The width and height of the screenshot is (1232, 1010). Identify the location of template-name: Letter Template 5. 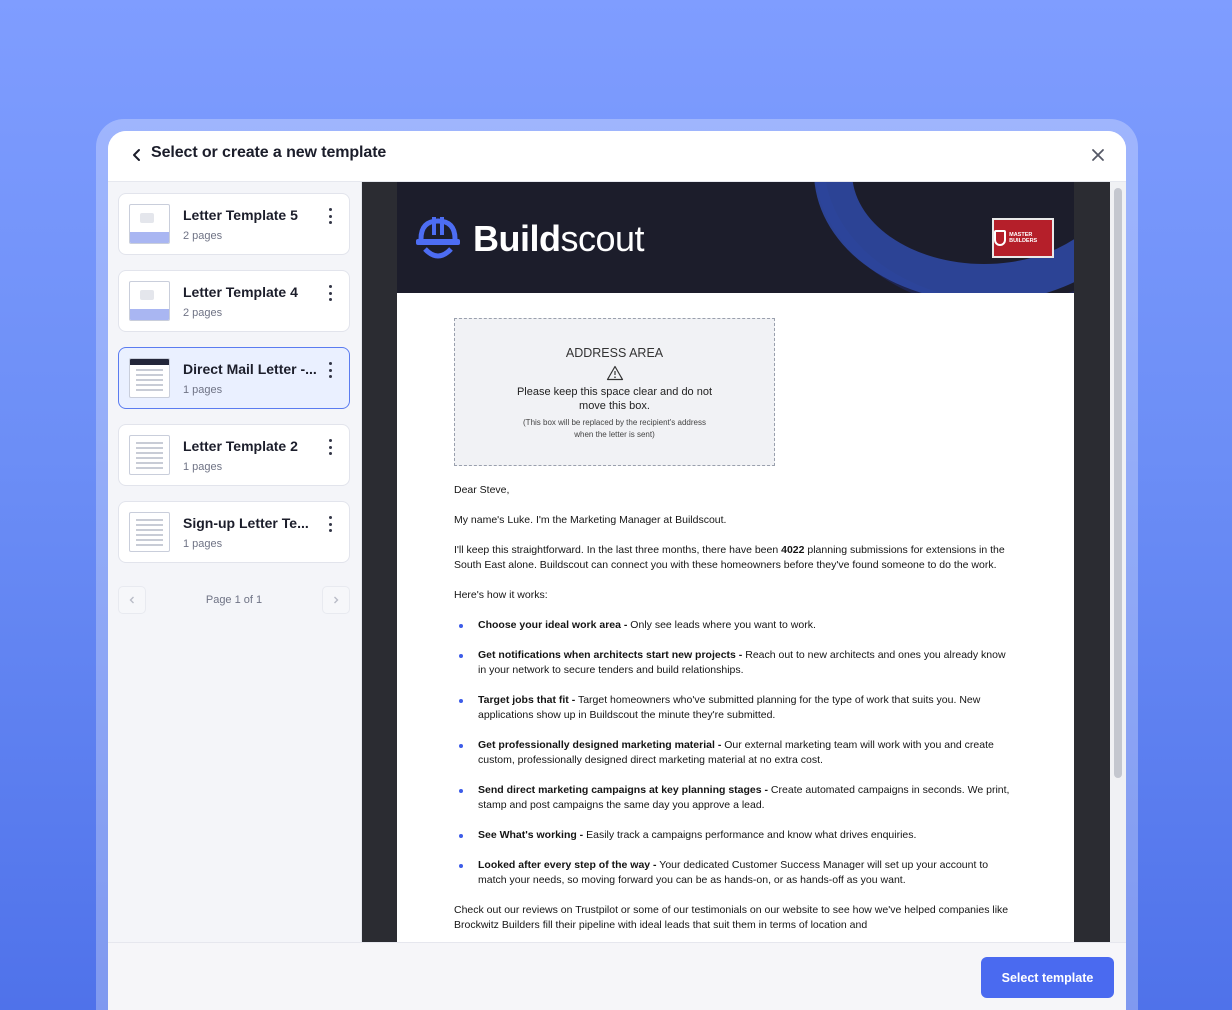
(240, 215).